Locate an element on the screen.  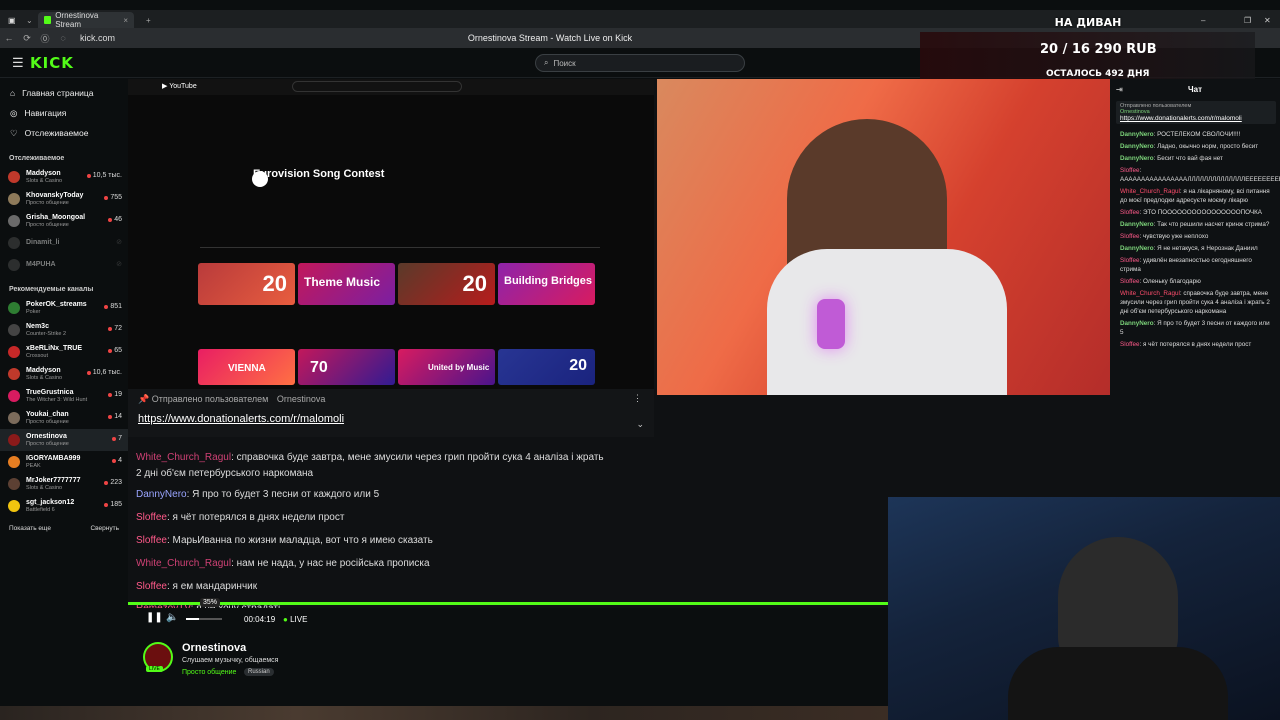
recommended-channel: xBeRLiNx_TRUE Crossout 65 is located at coordinates (64, 352).